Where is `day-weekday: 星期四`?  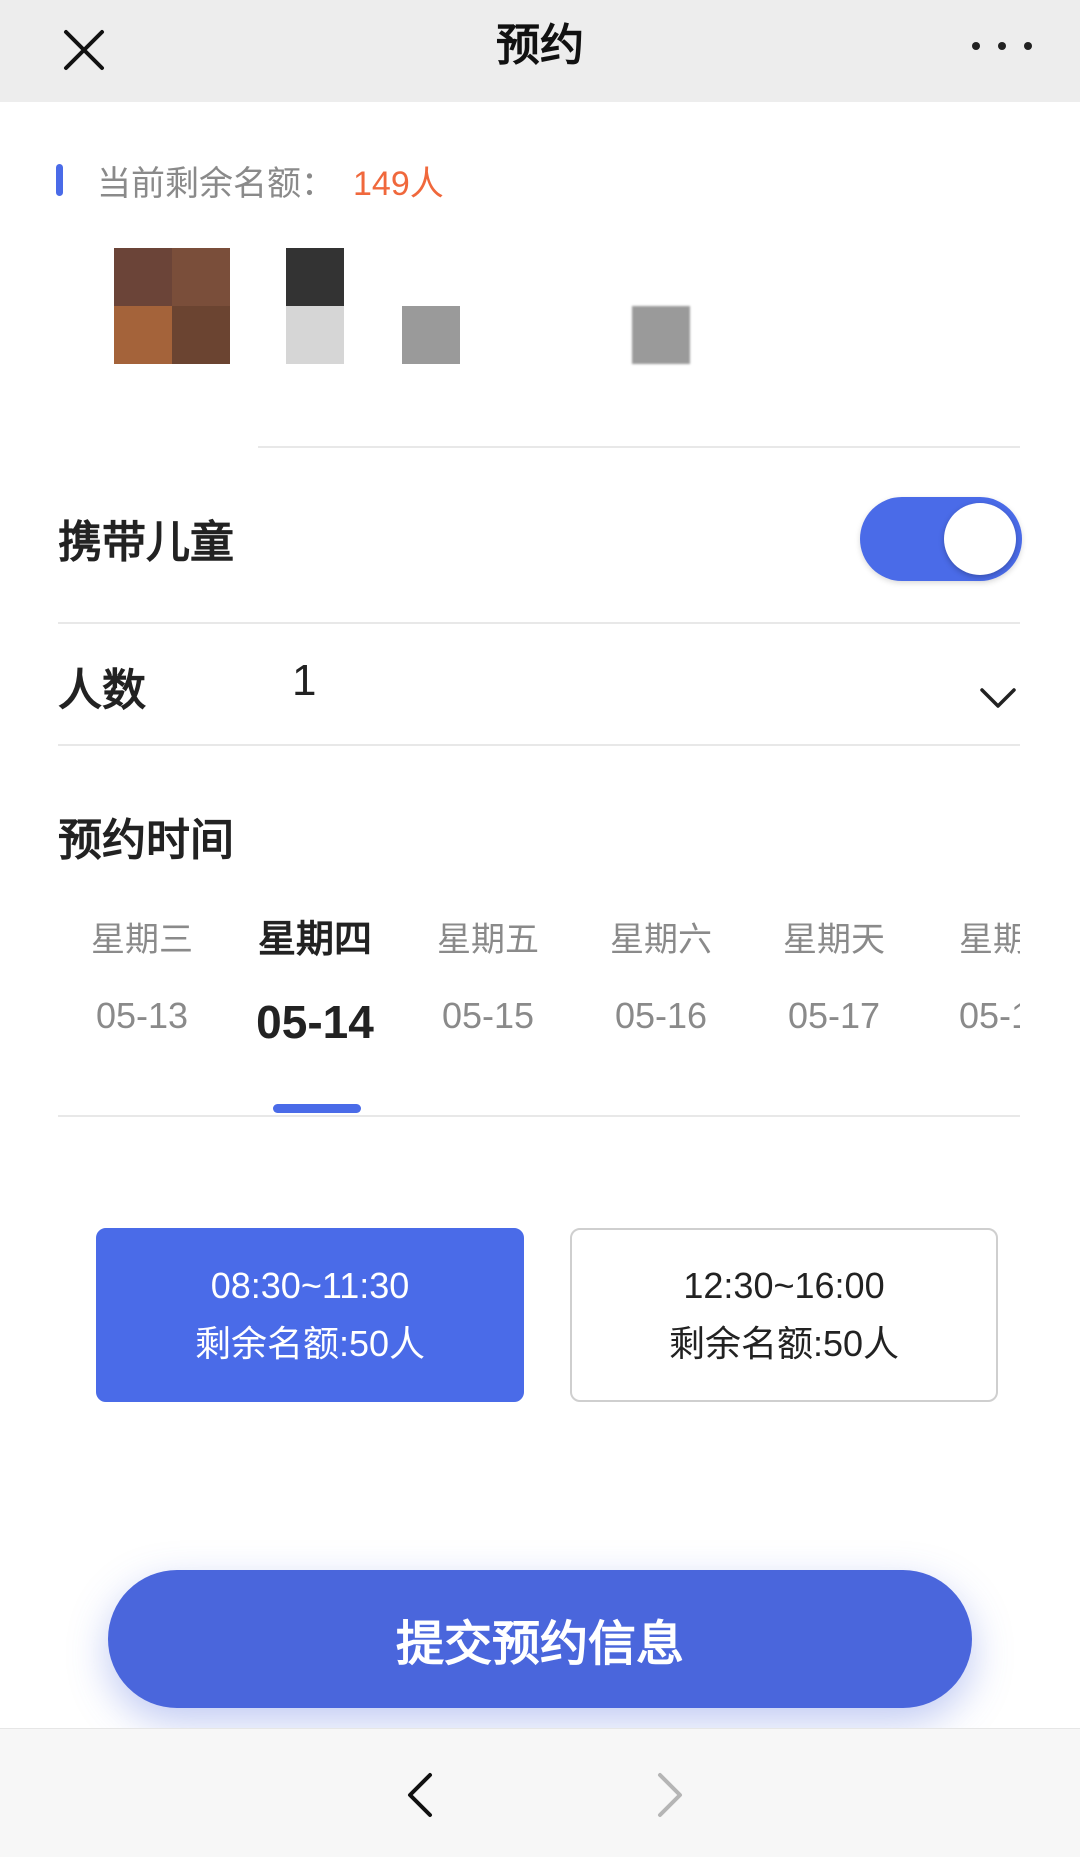
day-weekday: 星期四 is located at coordinates (314, 940).